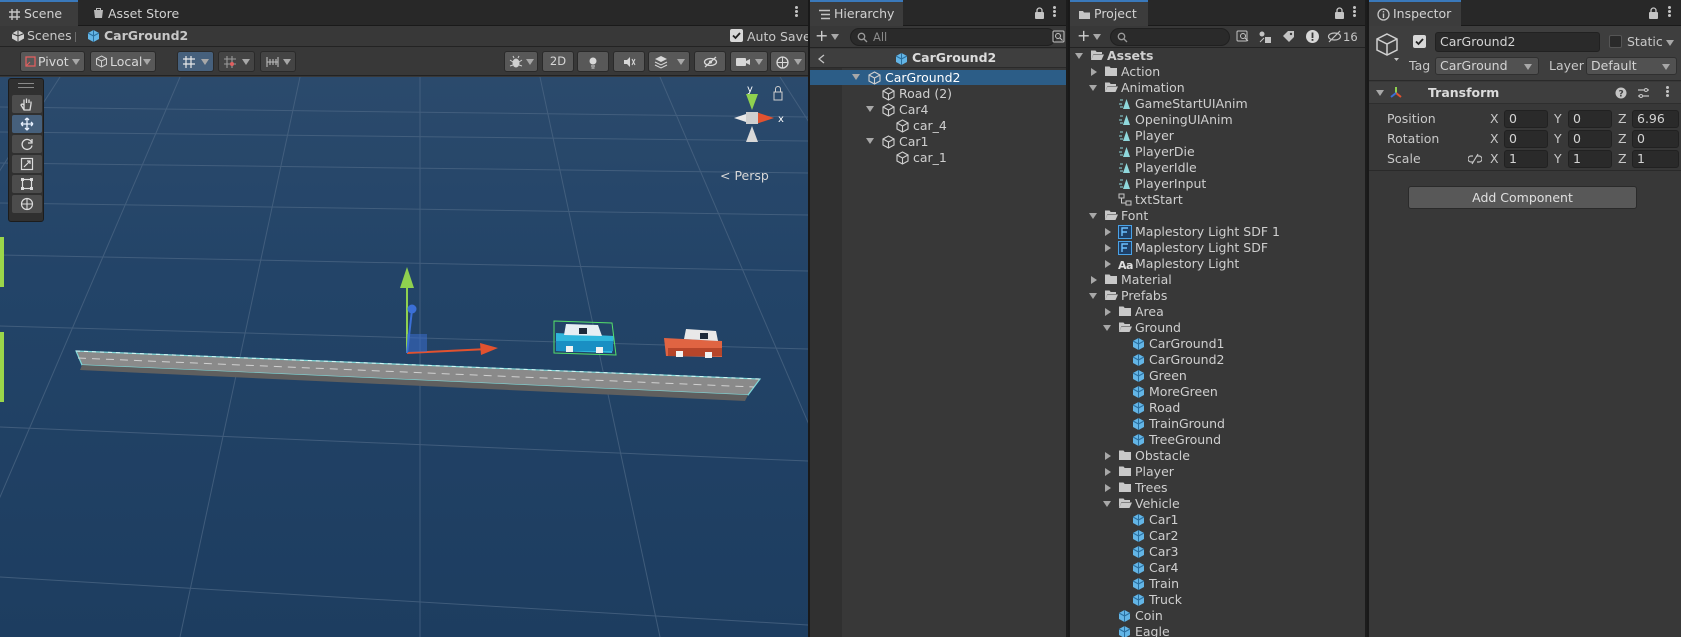  I want to click on grid-snap-toggle, so click(195, 61).